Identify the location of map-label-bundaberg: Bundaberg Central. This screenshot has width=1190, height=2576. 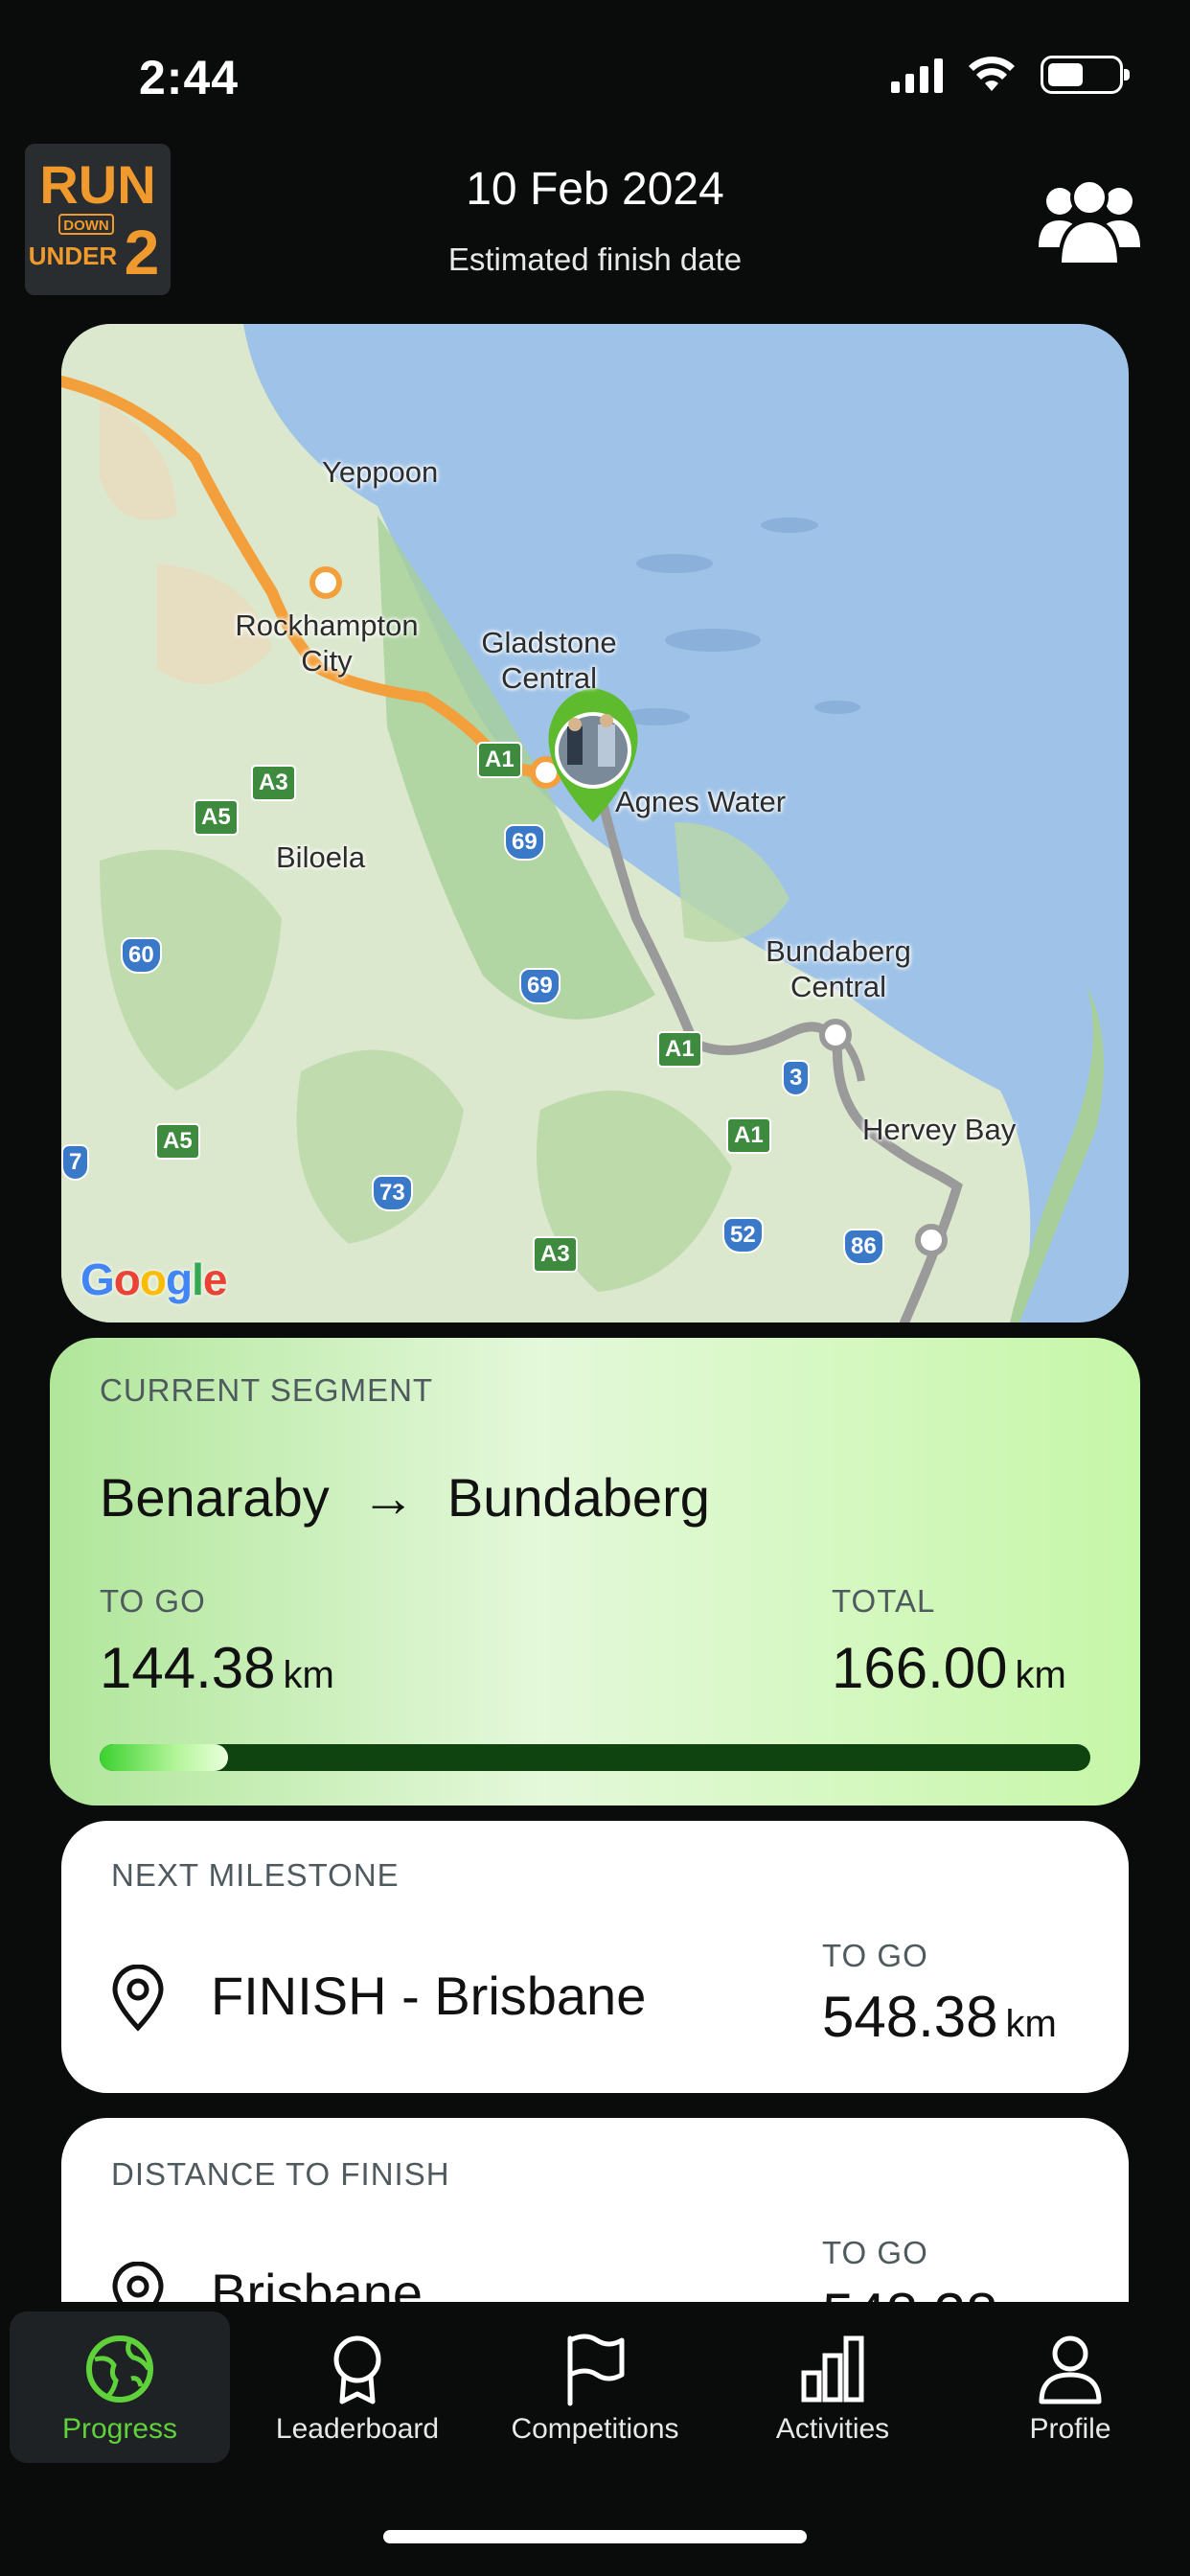
(839, 969).